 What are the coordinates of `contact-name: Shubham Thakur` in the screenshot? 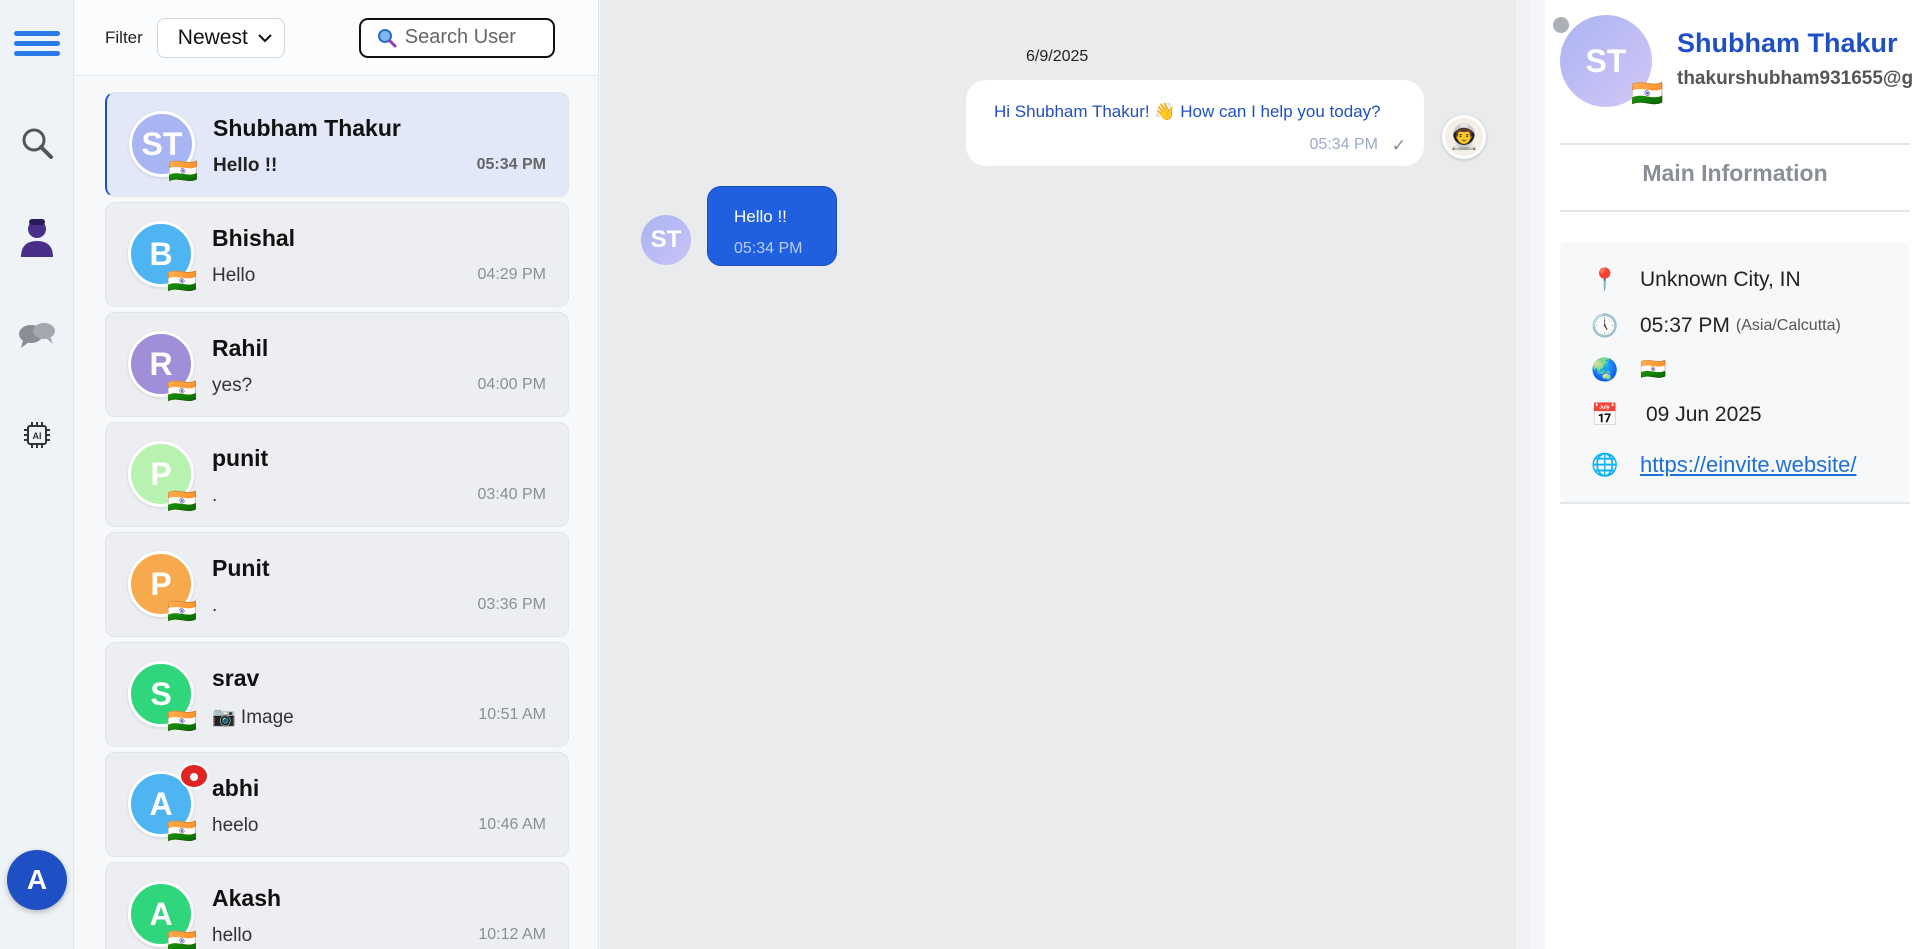 It's located at (1787, 43).